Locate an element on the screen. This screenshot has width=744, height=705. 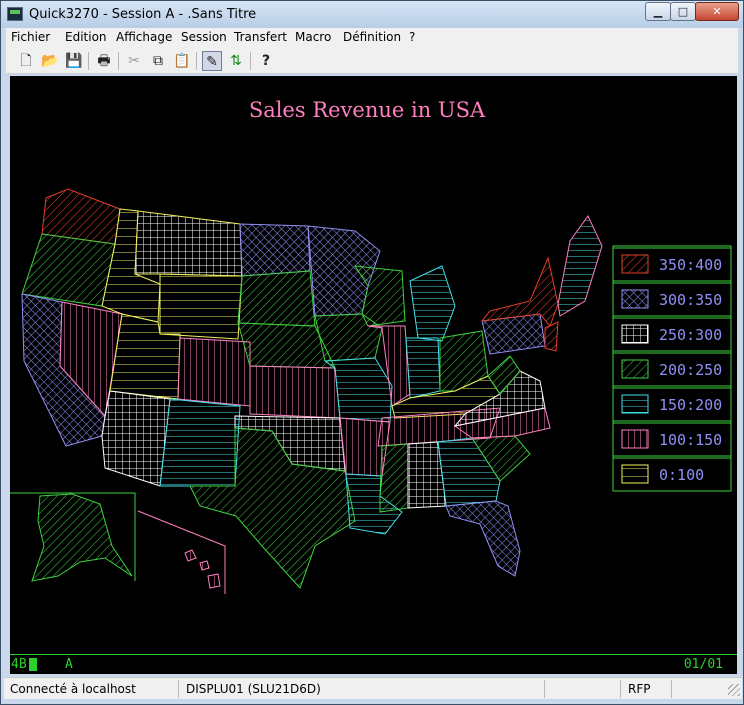
print-button: 🖶 is located at coordinates (104, 61).